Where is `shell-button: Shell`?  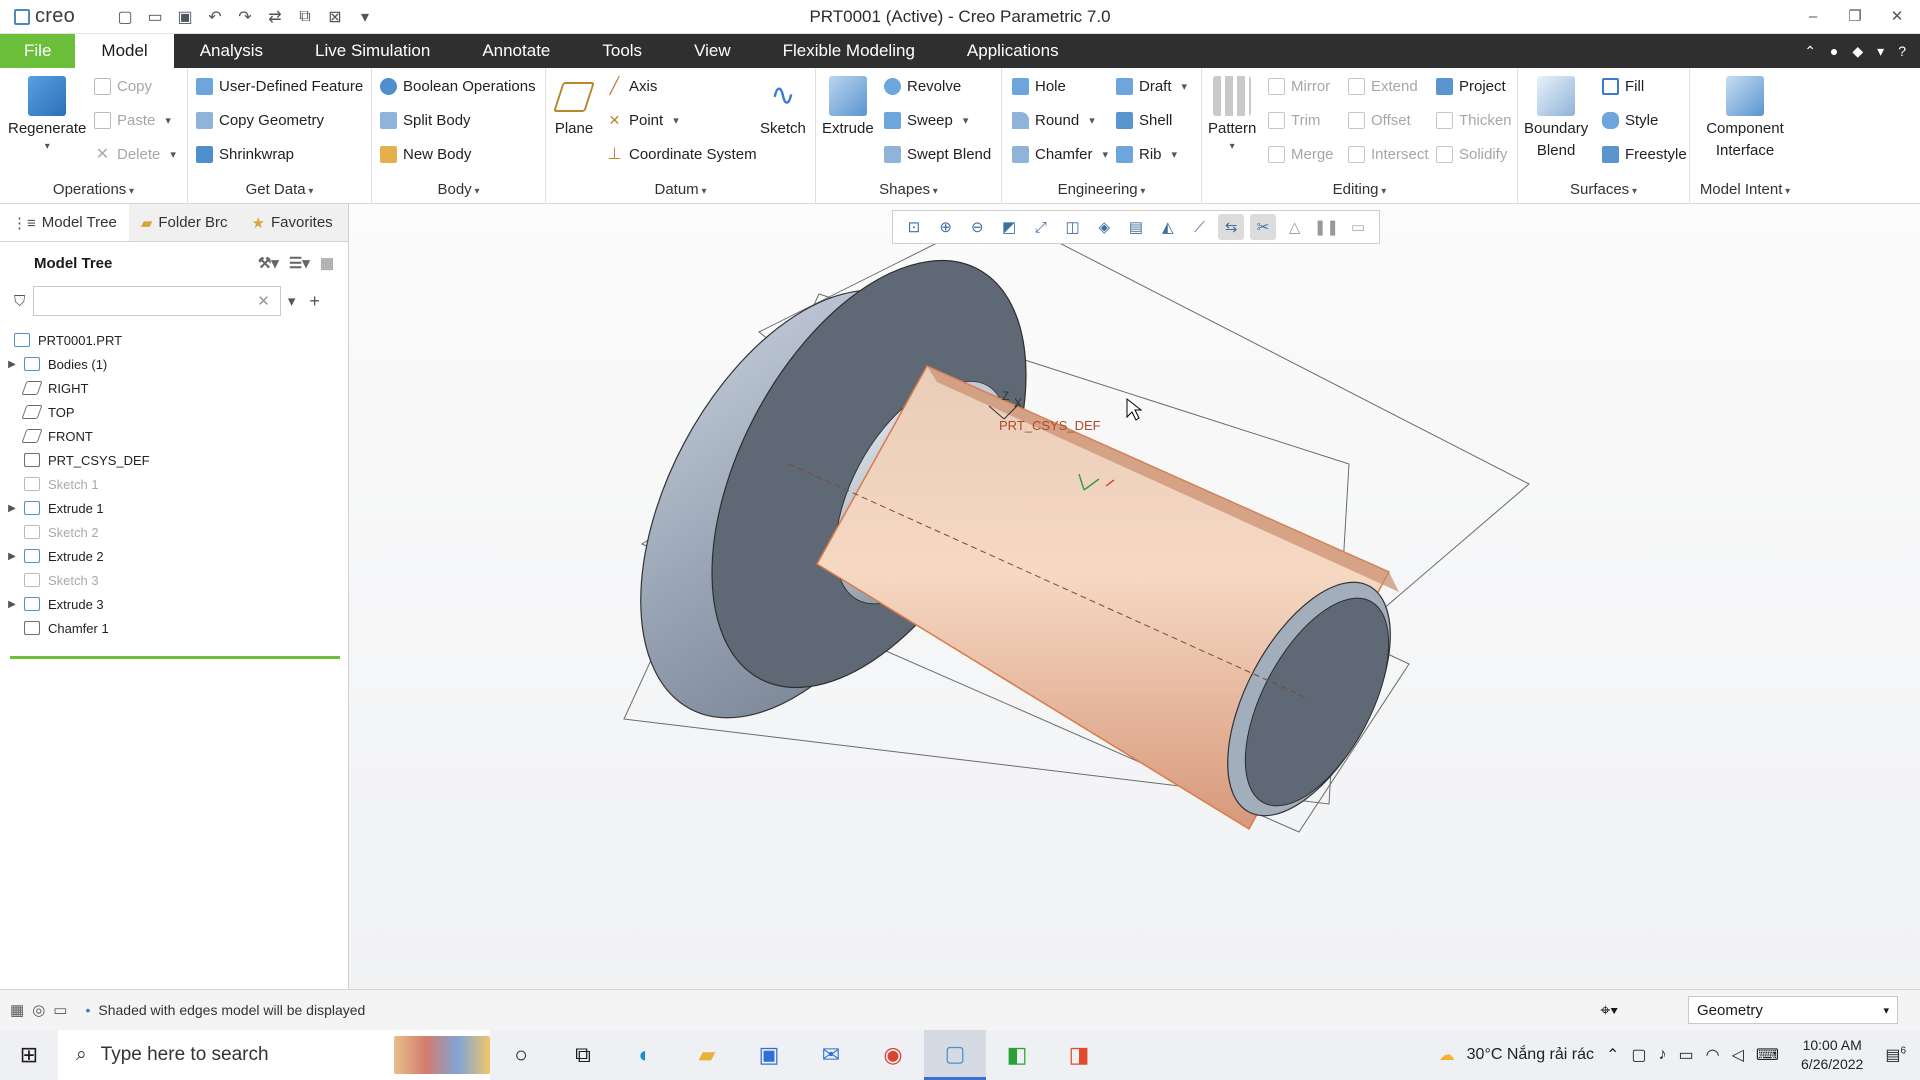 shell-button: Shell is located at coordinates (1144, 120).